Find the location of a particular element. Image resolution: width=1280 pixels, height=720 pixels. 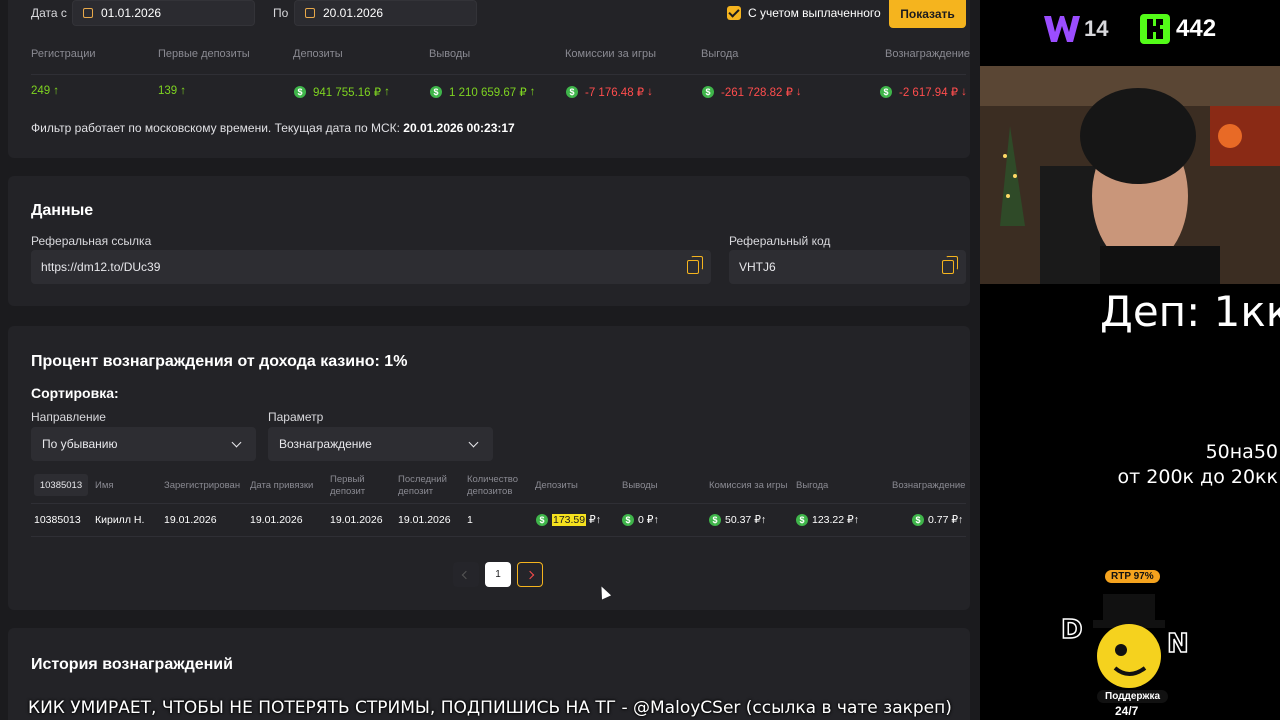

th-profit: Выгода is located at coordinates (812, 486).